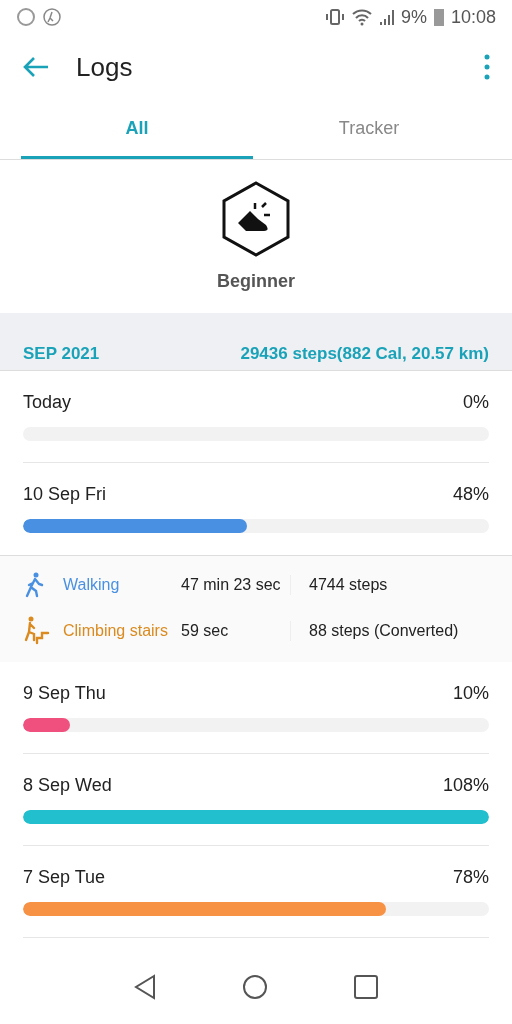 The height and width of the screenshot is (1024, 512). Describe the element at coordinates (37, 631) in the screenshot. I see `stairs-climber-icon` at that location.